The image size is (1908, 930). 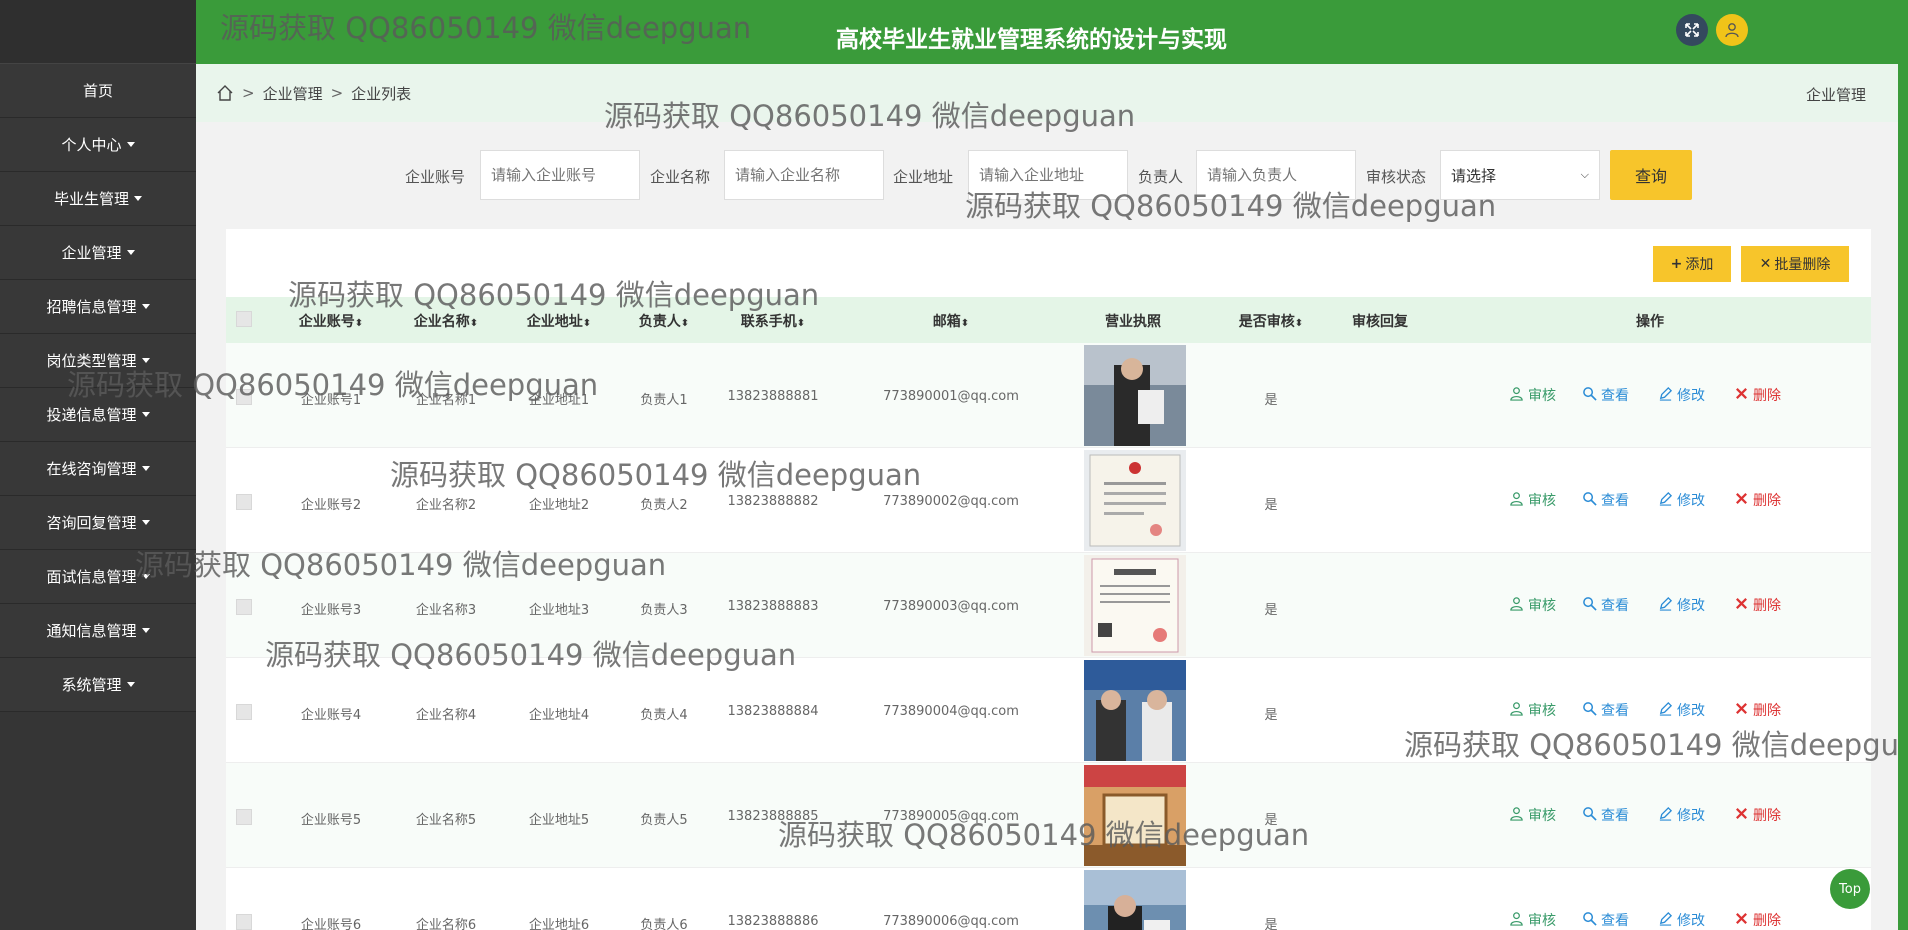 What do you see at coordinates (804, 175) in the screenshot?
I see `company-name-input` at bounding box center [804, 175].